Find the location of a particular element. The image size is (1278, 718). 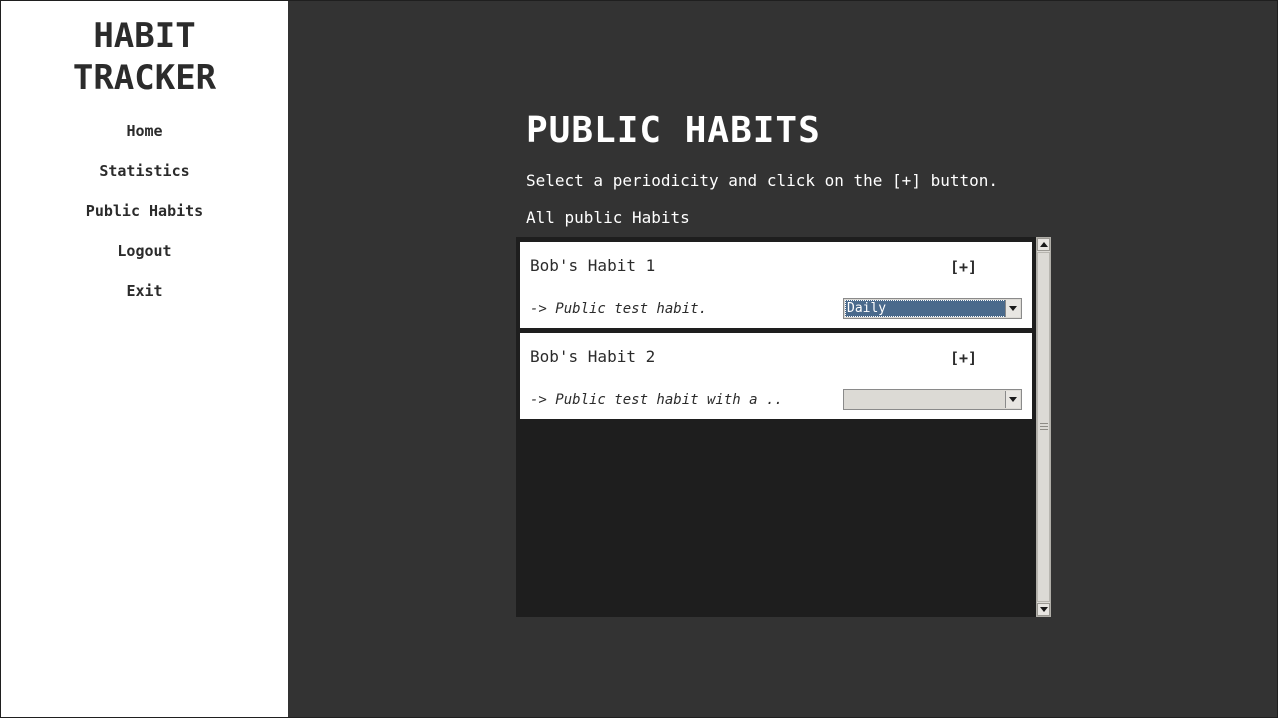

periodicity-select: Daily is located at coordinates (932, 308).